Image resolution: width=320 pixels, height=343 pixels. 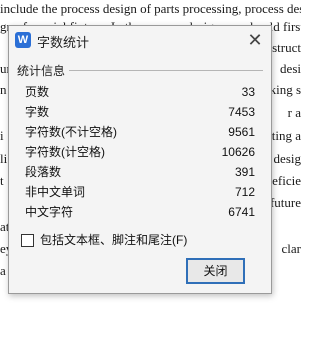 What do you see at coordinates (23, 40) in the screenshot?
I see `wps-app-icon: W` at bounding box center [23, 40].